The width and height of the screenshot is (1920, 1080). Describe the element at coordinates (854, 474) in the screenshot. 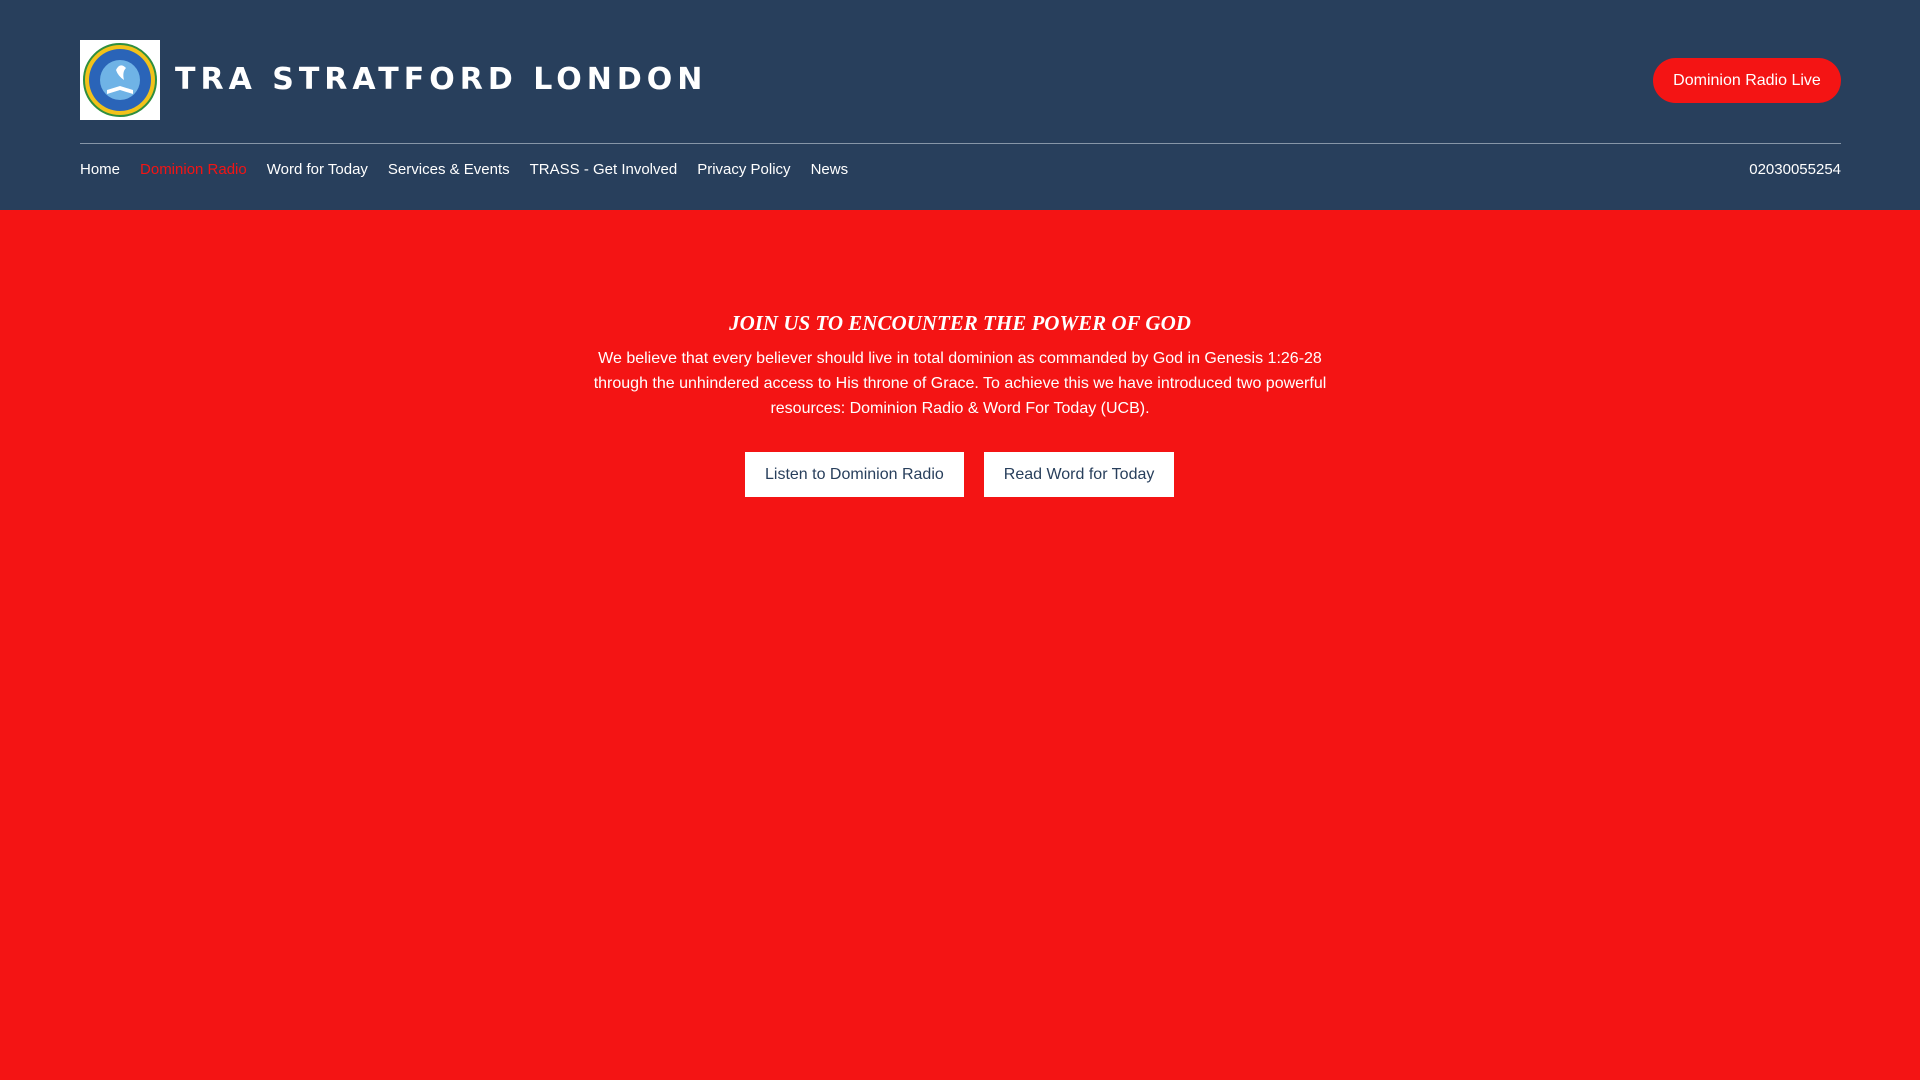

I see `listen-dominion-radio-button: Listen to Dominion Radio` at that location.